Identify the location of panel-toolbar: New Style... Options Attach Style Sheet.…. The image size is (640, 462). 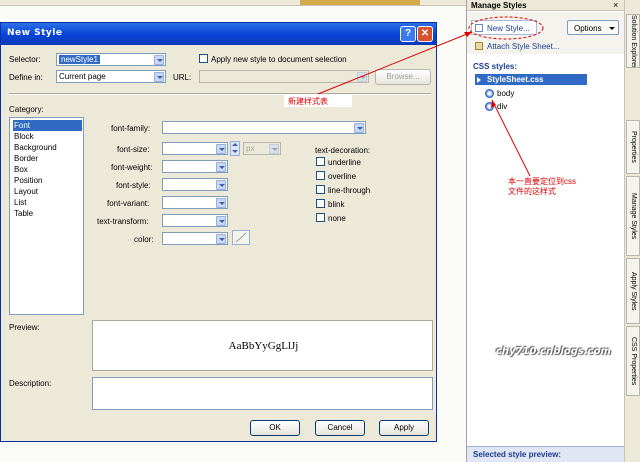
(546, 33).